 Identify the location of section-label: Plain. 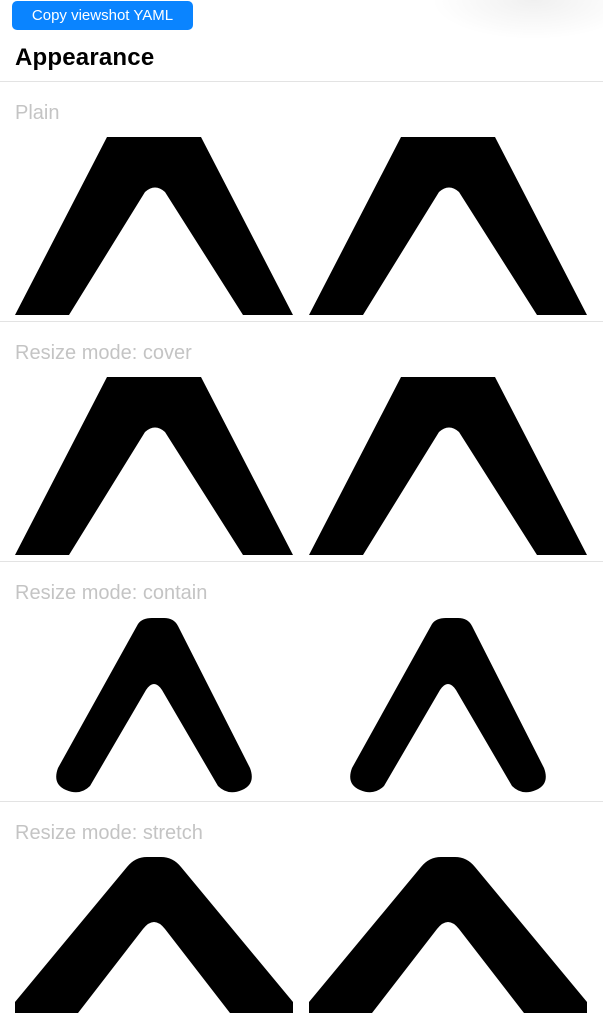
(37, 113).